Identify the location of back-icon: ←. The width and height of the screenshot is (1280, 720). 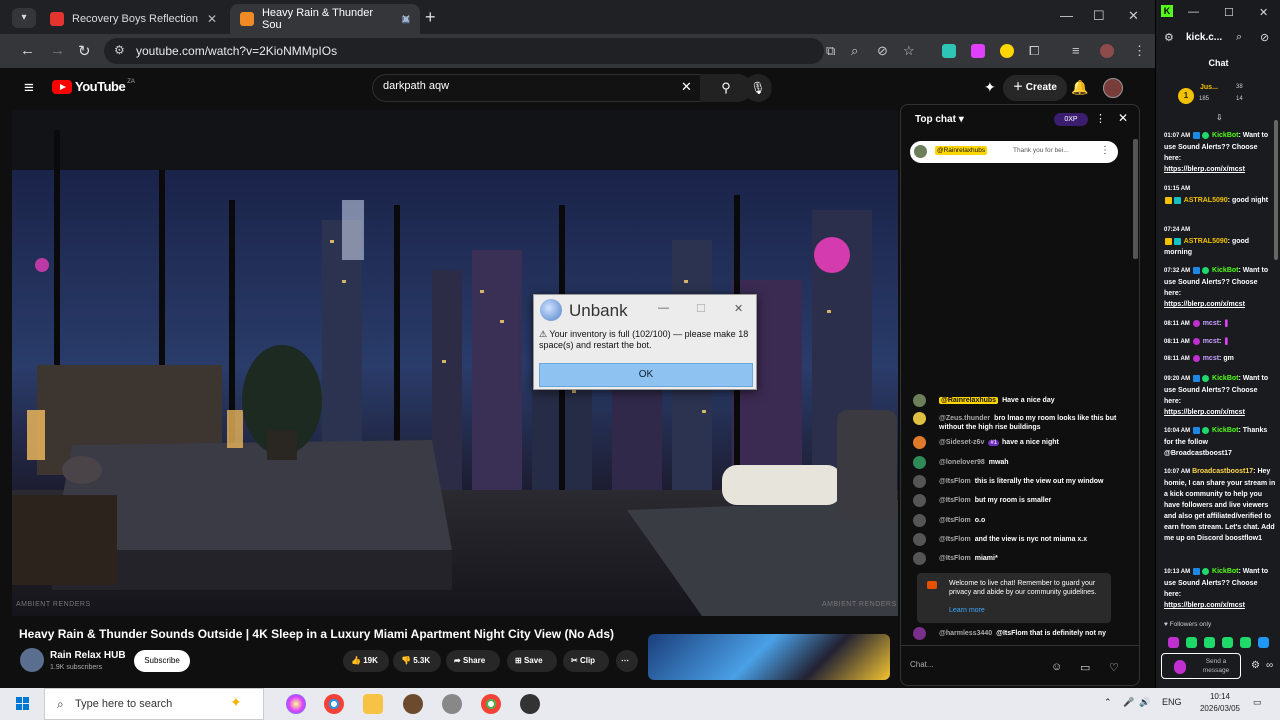
(27, 50).